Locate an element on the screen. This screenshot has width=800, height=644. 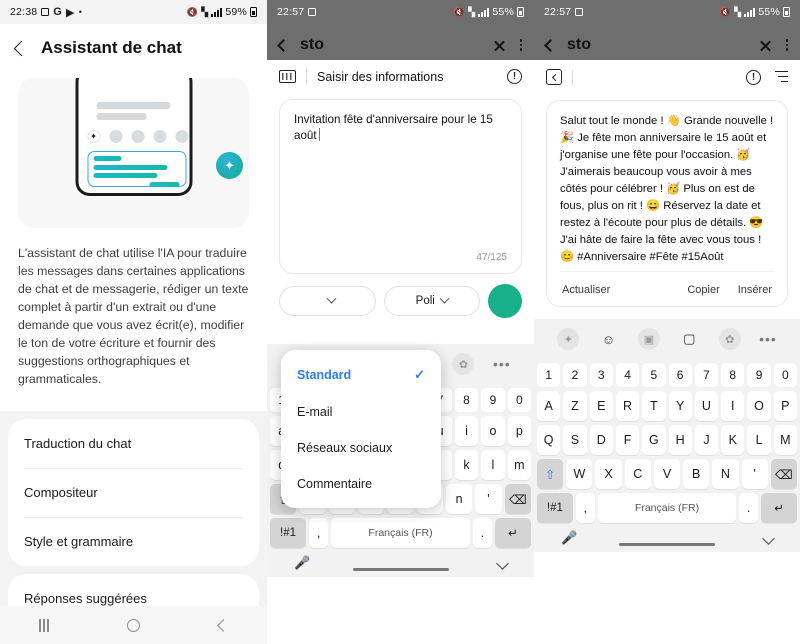
key-O: O is located at coordinates (759, 406).